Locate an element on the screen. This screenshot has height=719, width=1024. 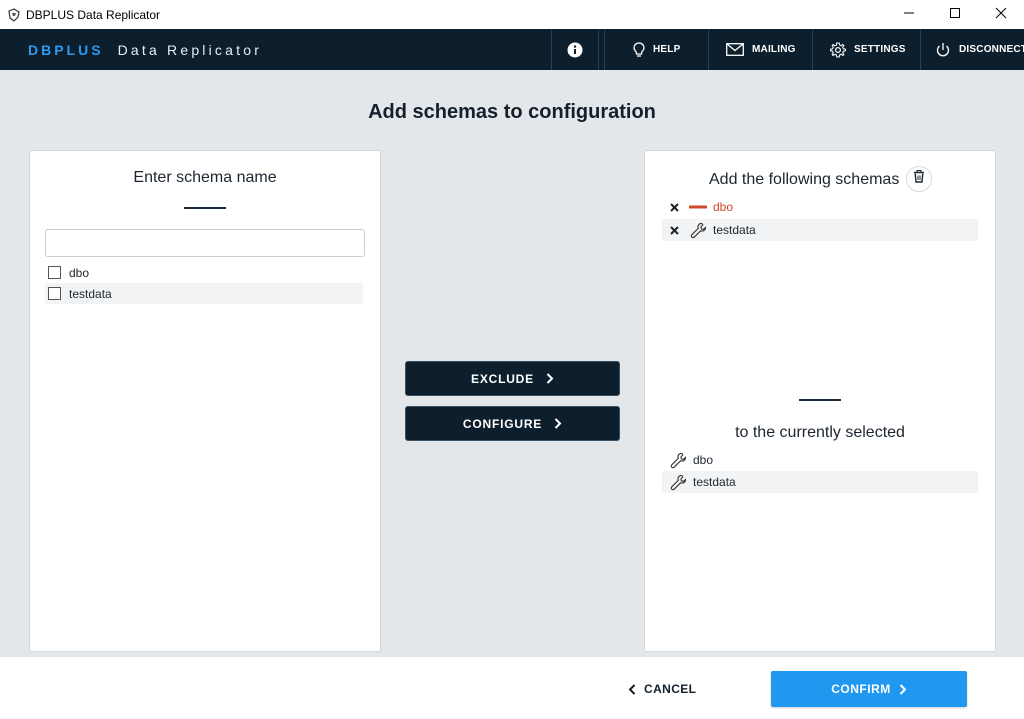
settings-label: SETTINGS is located at coordinates (880, 49).